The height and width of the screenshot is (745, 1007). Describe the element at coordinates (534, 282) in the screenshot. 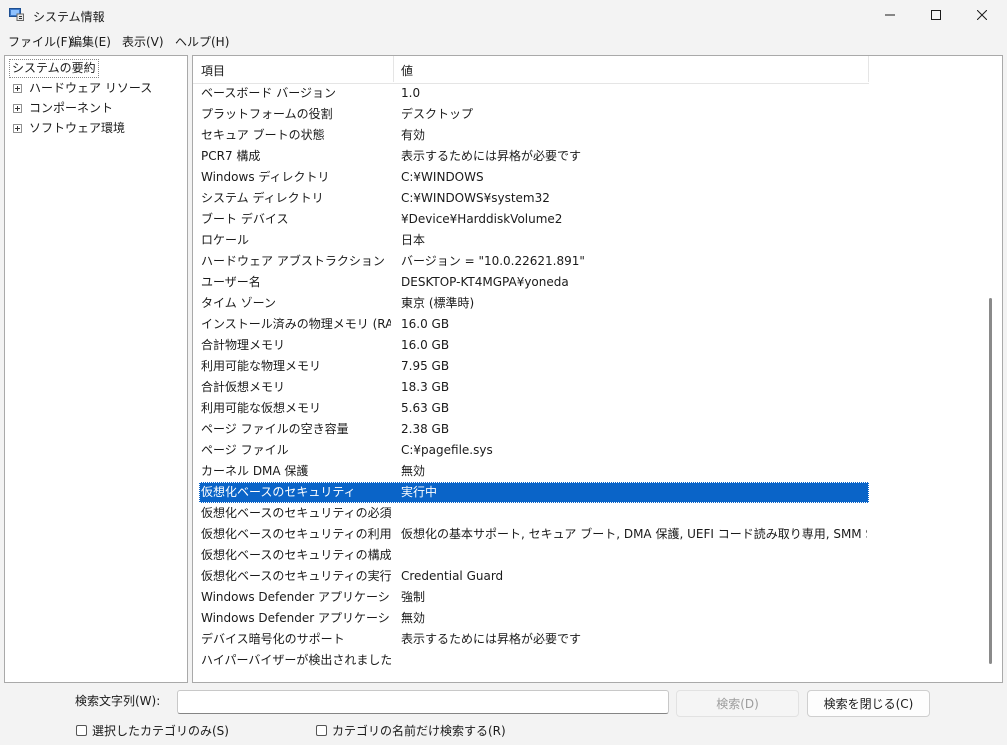

I see `table-row: ユーザー名 DESKTOP-KT4MGPA¥yoneda` at that location.